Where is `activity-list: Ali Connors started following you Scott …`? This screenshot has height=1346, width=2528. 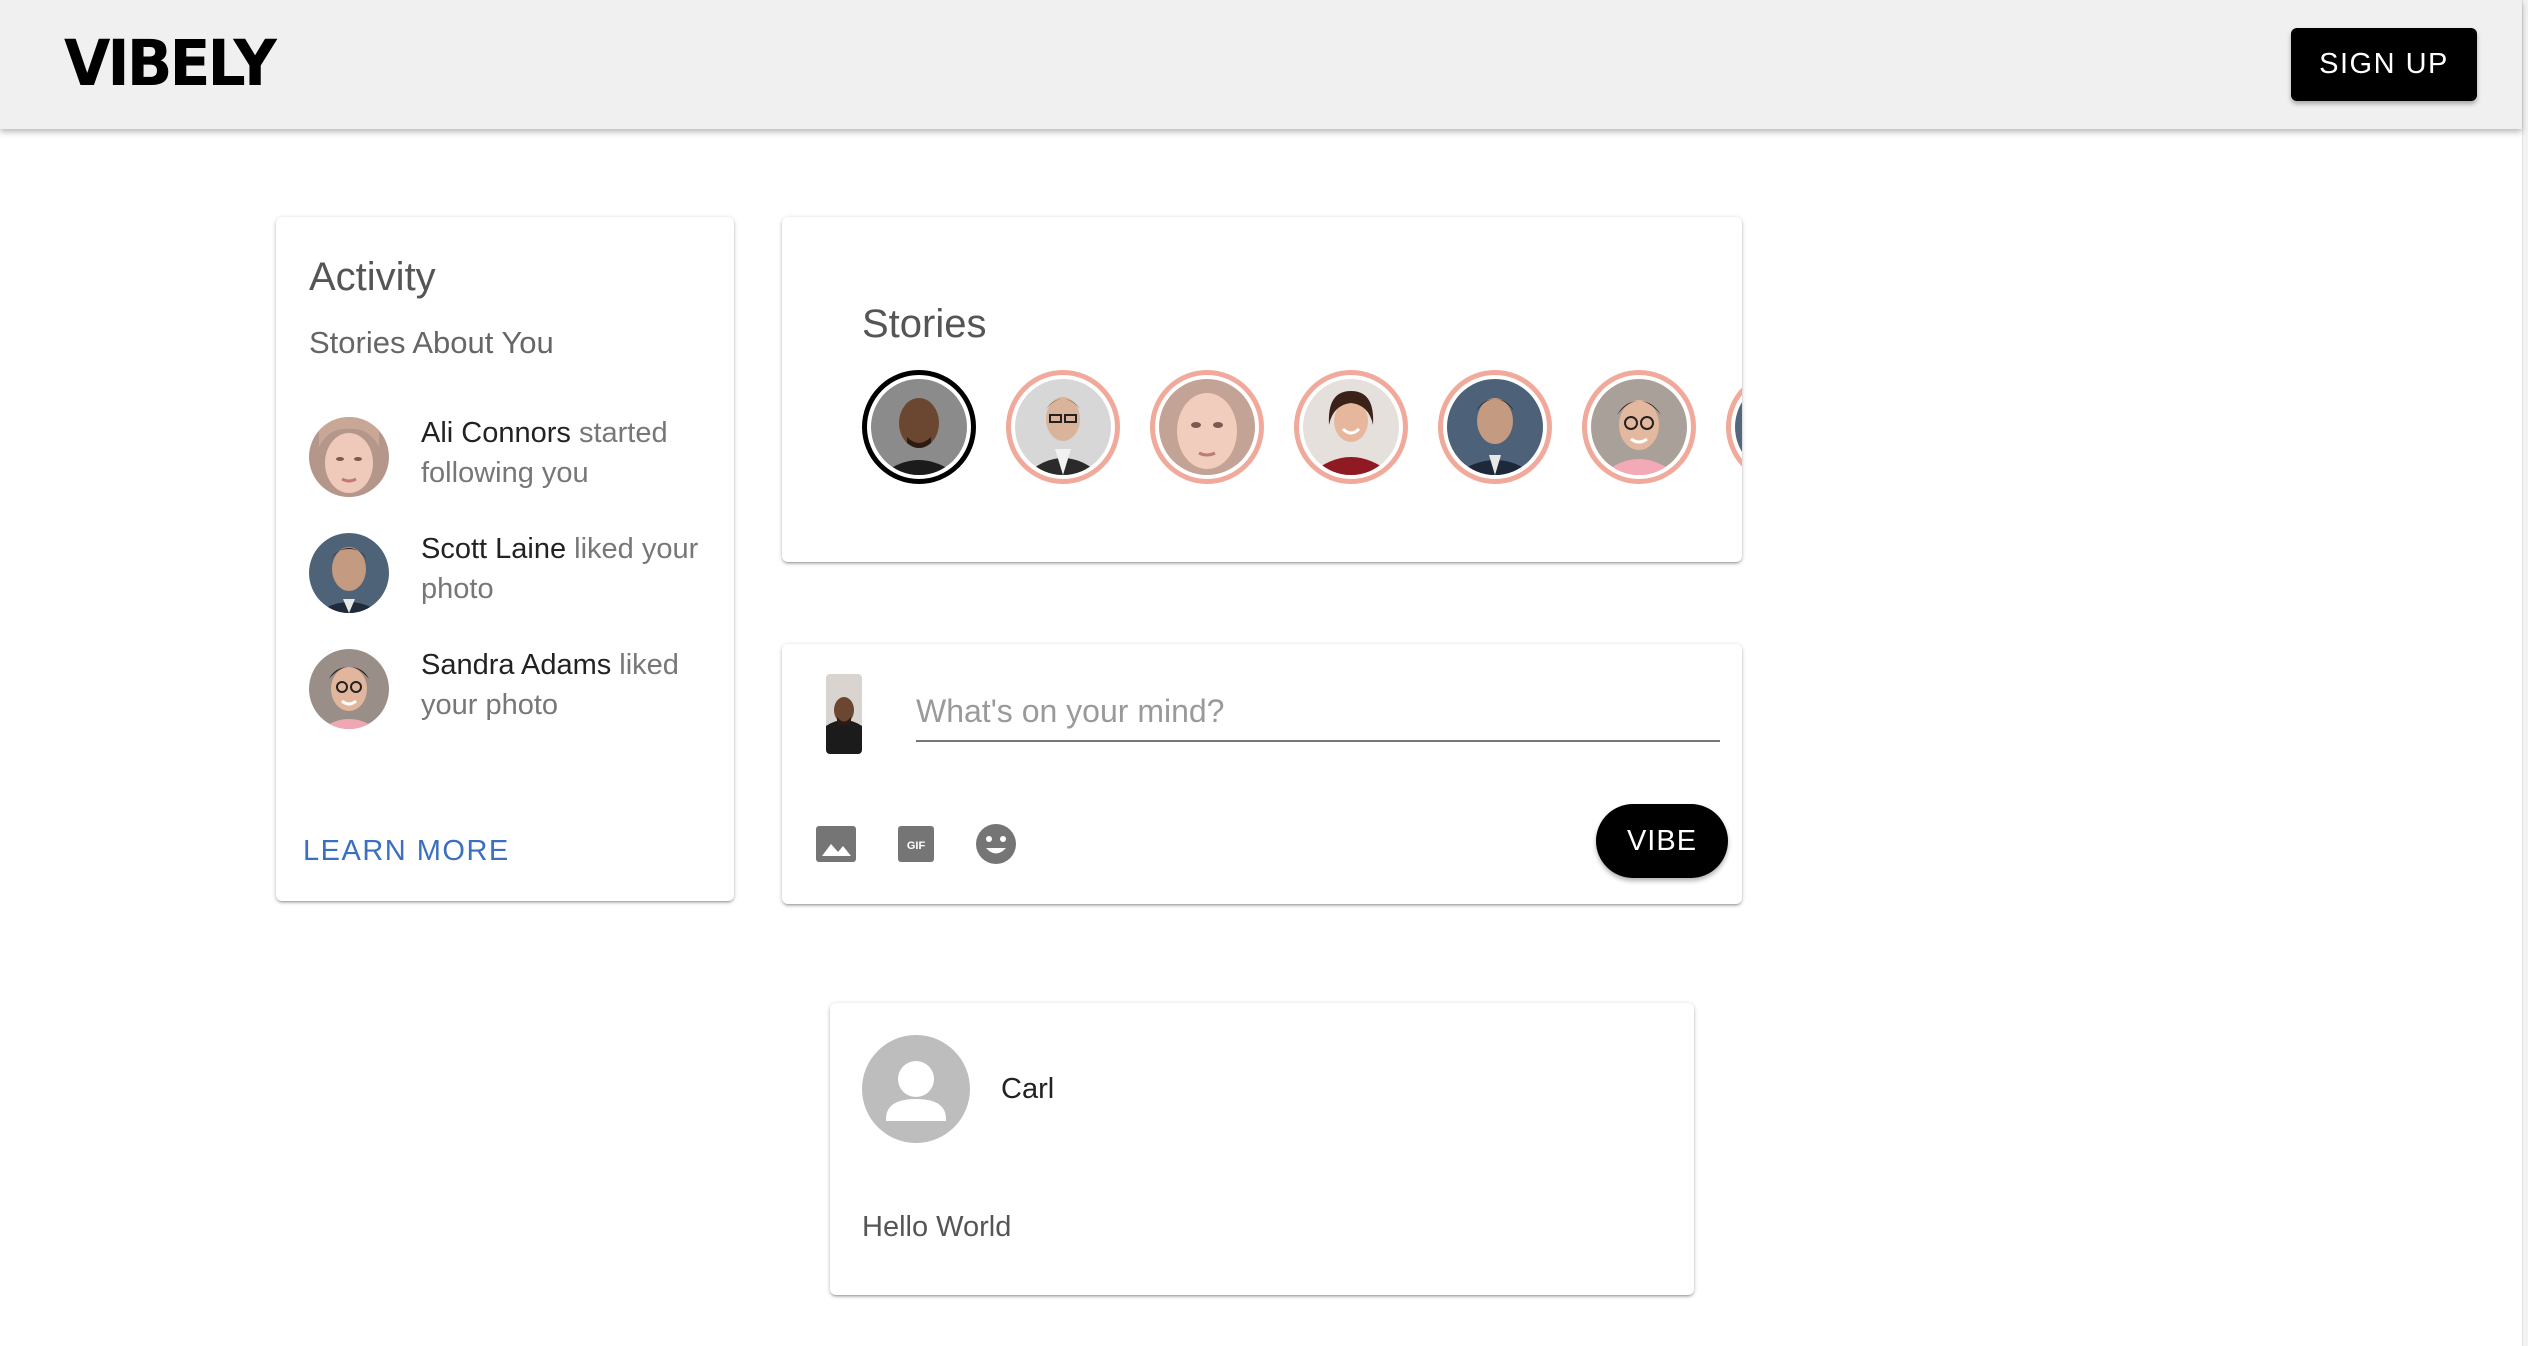 activity-list: Ali Connors started following you Scott … is located at coordinates (519, 591).